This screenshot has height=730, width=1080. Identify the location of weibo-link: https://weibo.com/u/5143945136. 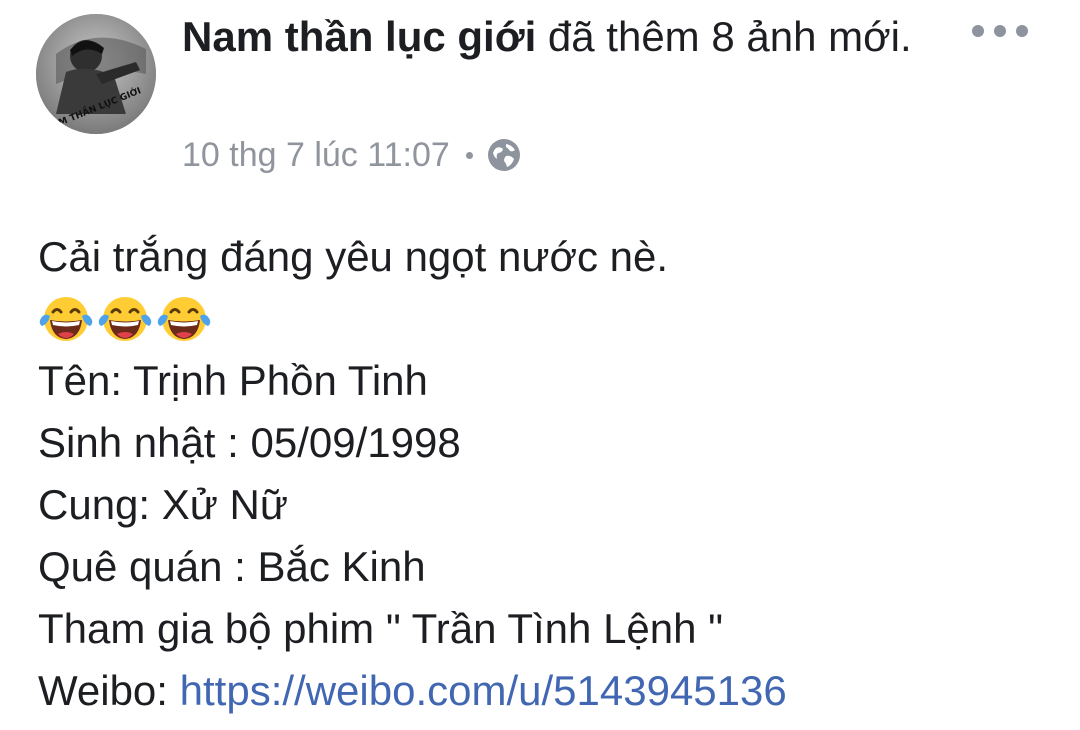
(483, 690).